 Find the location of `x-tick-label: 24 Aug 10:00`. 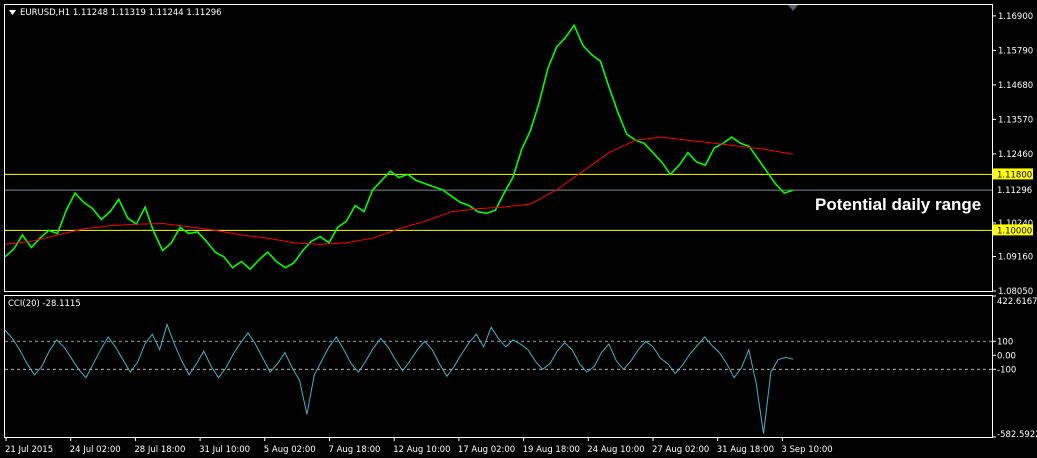

x-tick-label: 24 Aug 10:00 is located at coordinates (615, 450).